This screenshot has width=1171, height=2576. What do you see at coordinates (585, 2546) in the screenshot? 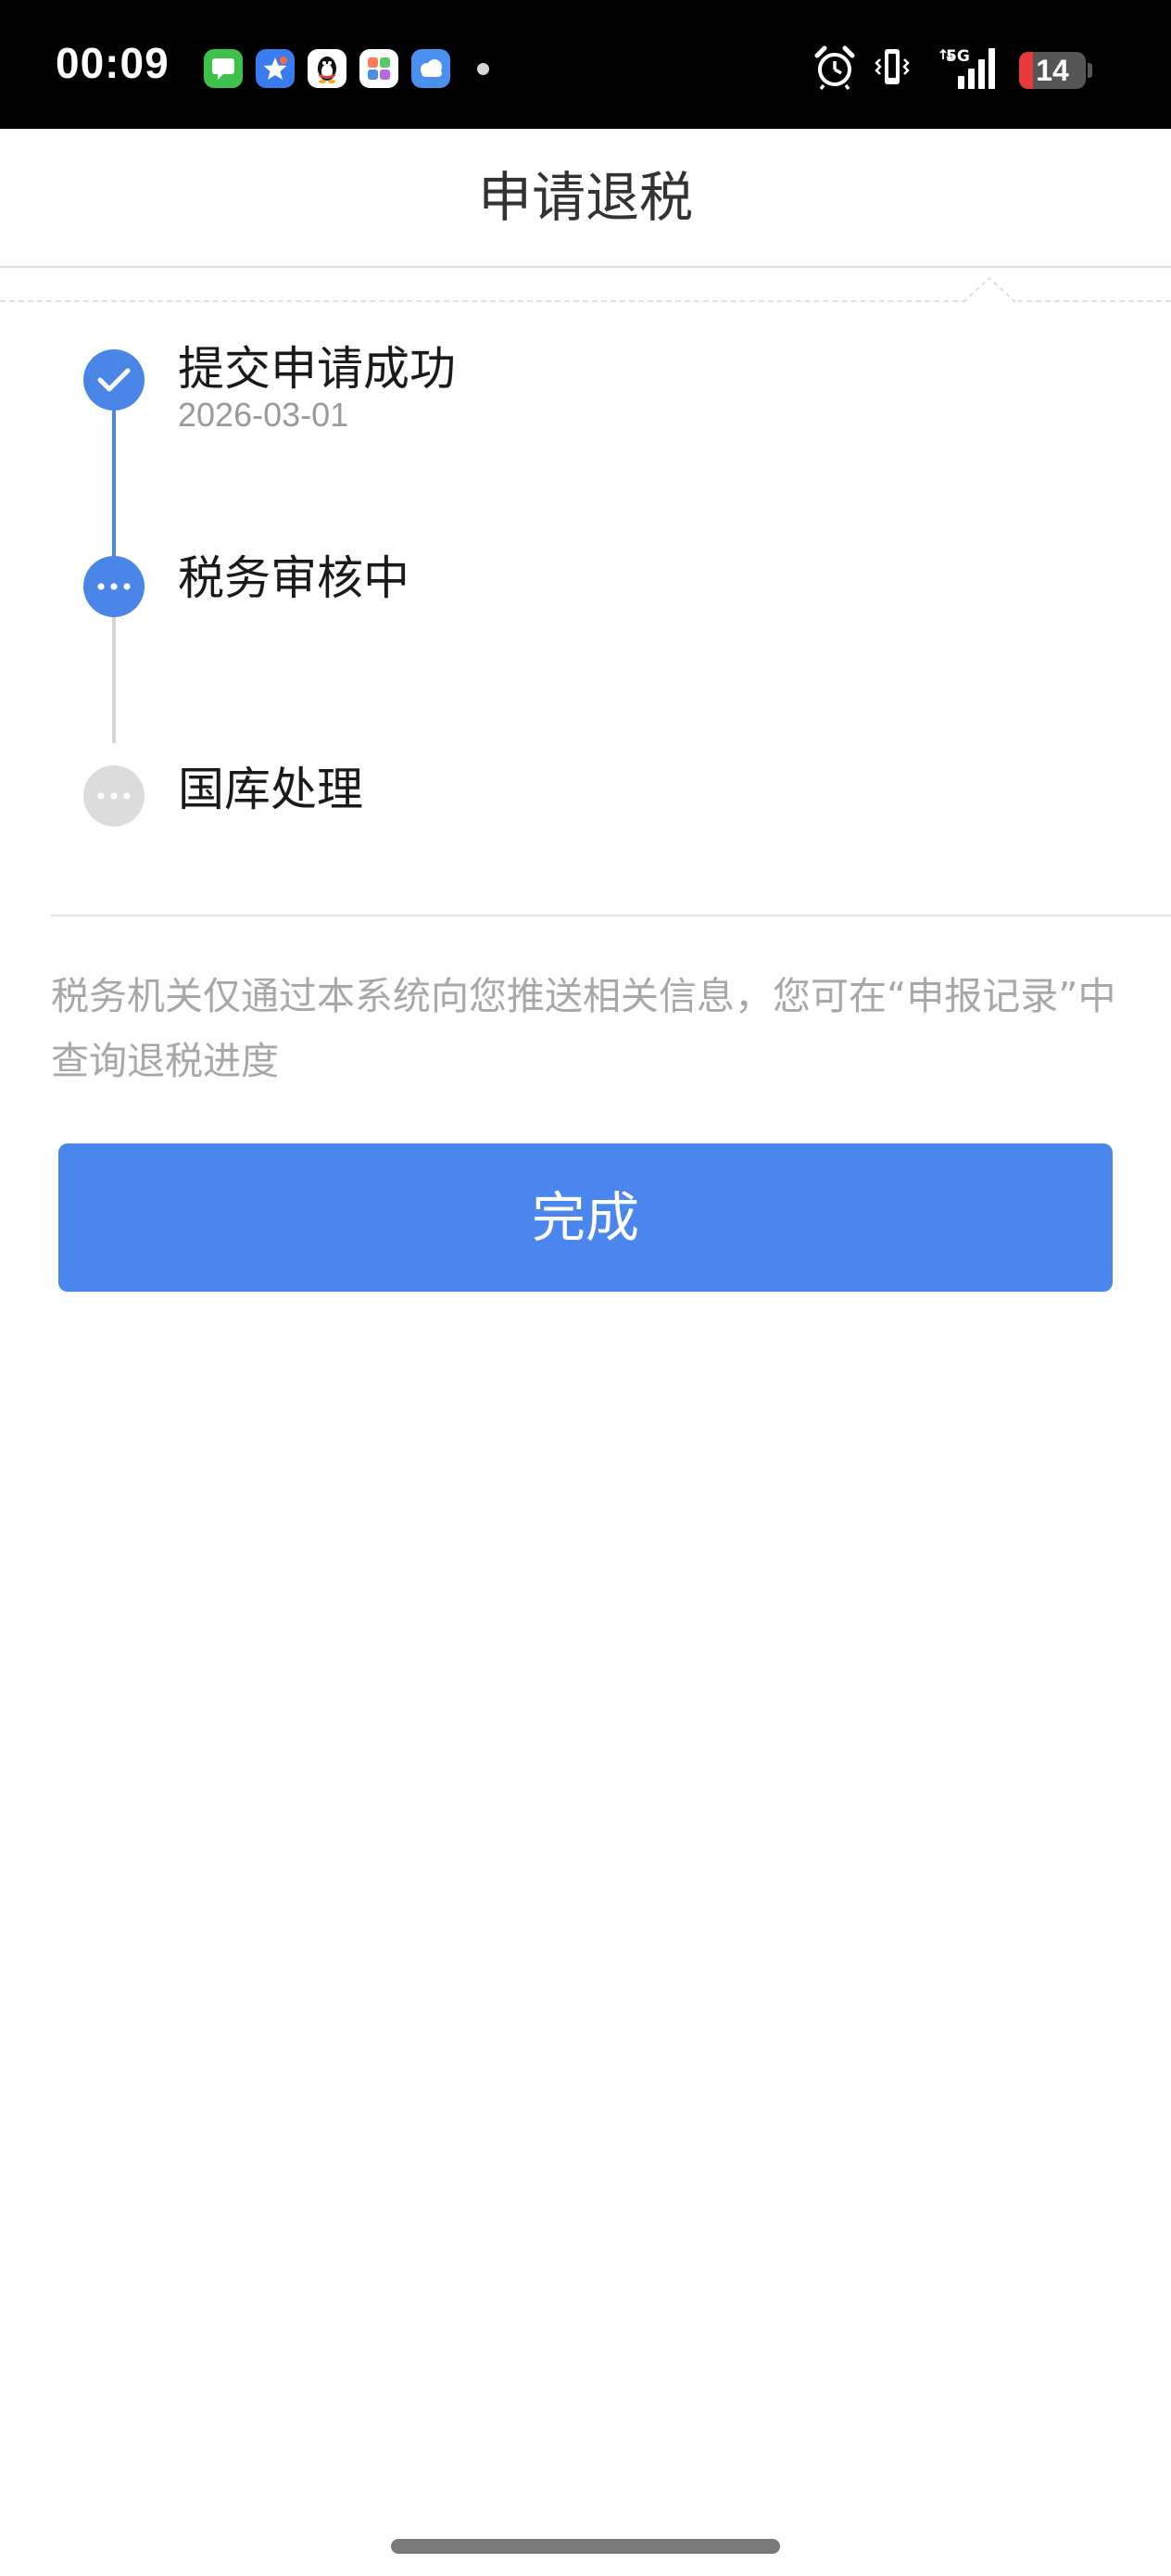
I see `home-indicator` at bounding box center [585, 2546].